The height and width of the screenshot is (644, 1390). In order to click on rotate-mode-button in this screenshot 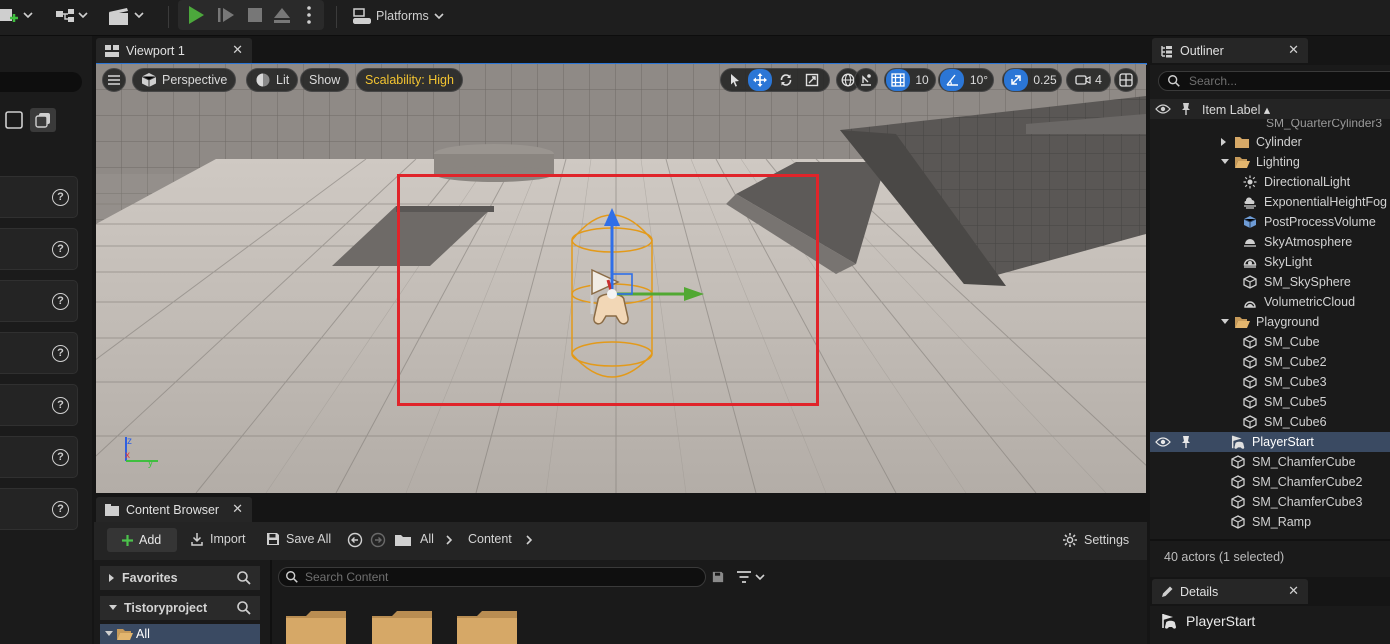, I will do `click(786, 80)`.